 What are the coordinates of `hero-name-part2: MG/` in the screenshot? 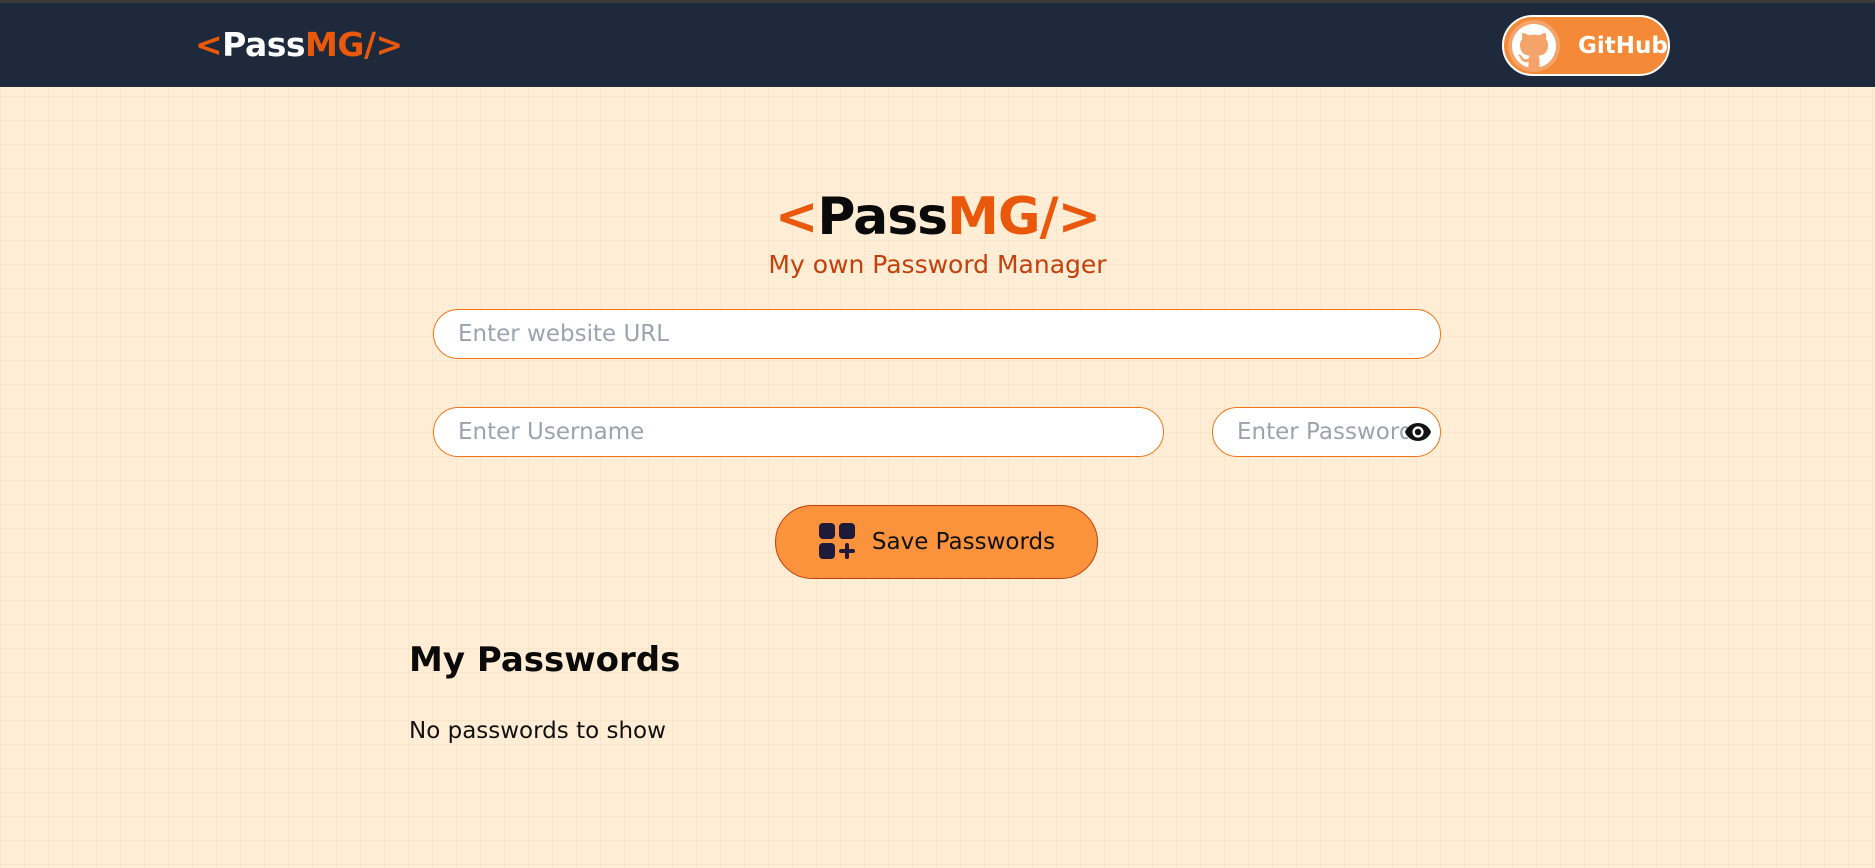 It's located at (1002, 217).